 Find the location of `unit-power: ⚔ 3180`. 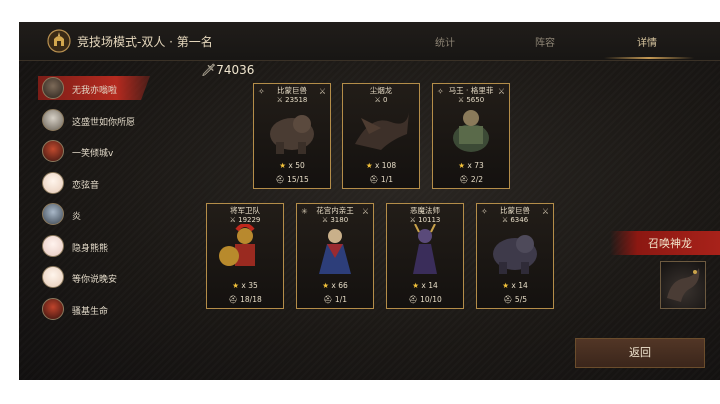

unit-power: ⚔ 3180 is located at coordinates (335, 220).